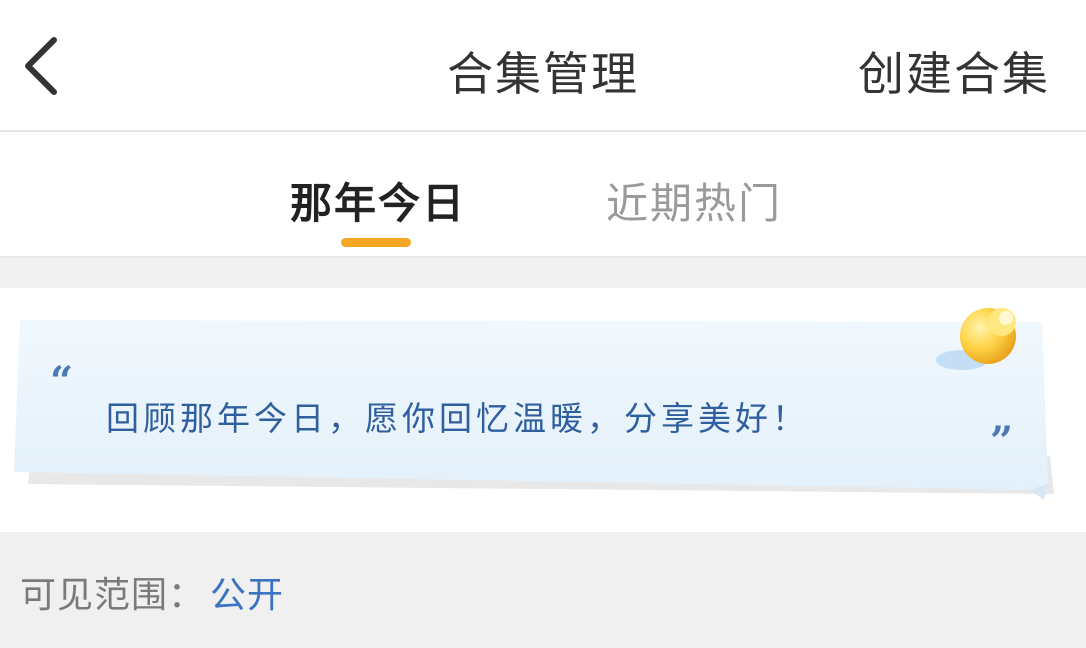  Describe the element at coordinates (378, 200) in the screenshot. I see `tab-on-this-day: 那年今日` at that location.